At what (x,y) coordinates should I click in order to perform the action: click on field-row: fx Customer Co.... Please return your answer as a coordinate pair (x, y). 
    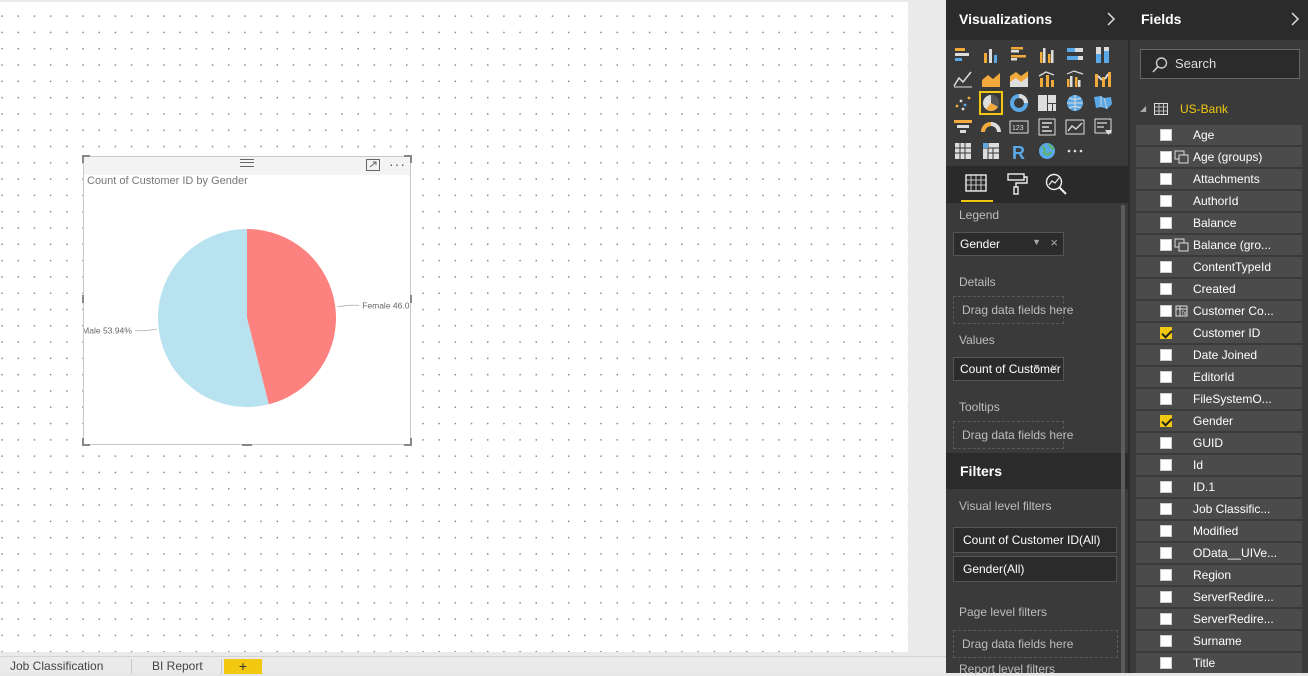
    Looking at the image, I should click on (1219, 311).